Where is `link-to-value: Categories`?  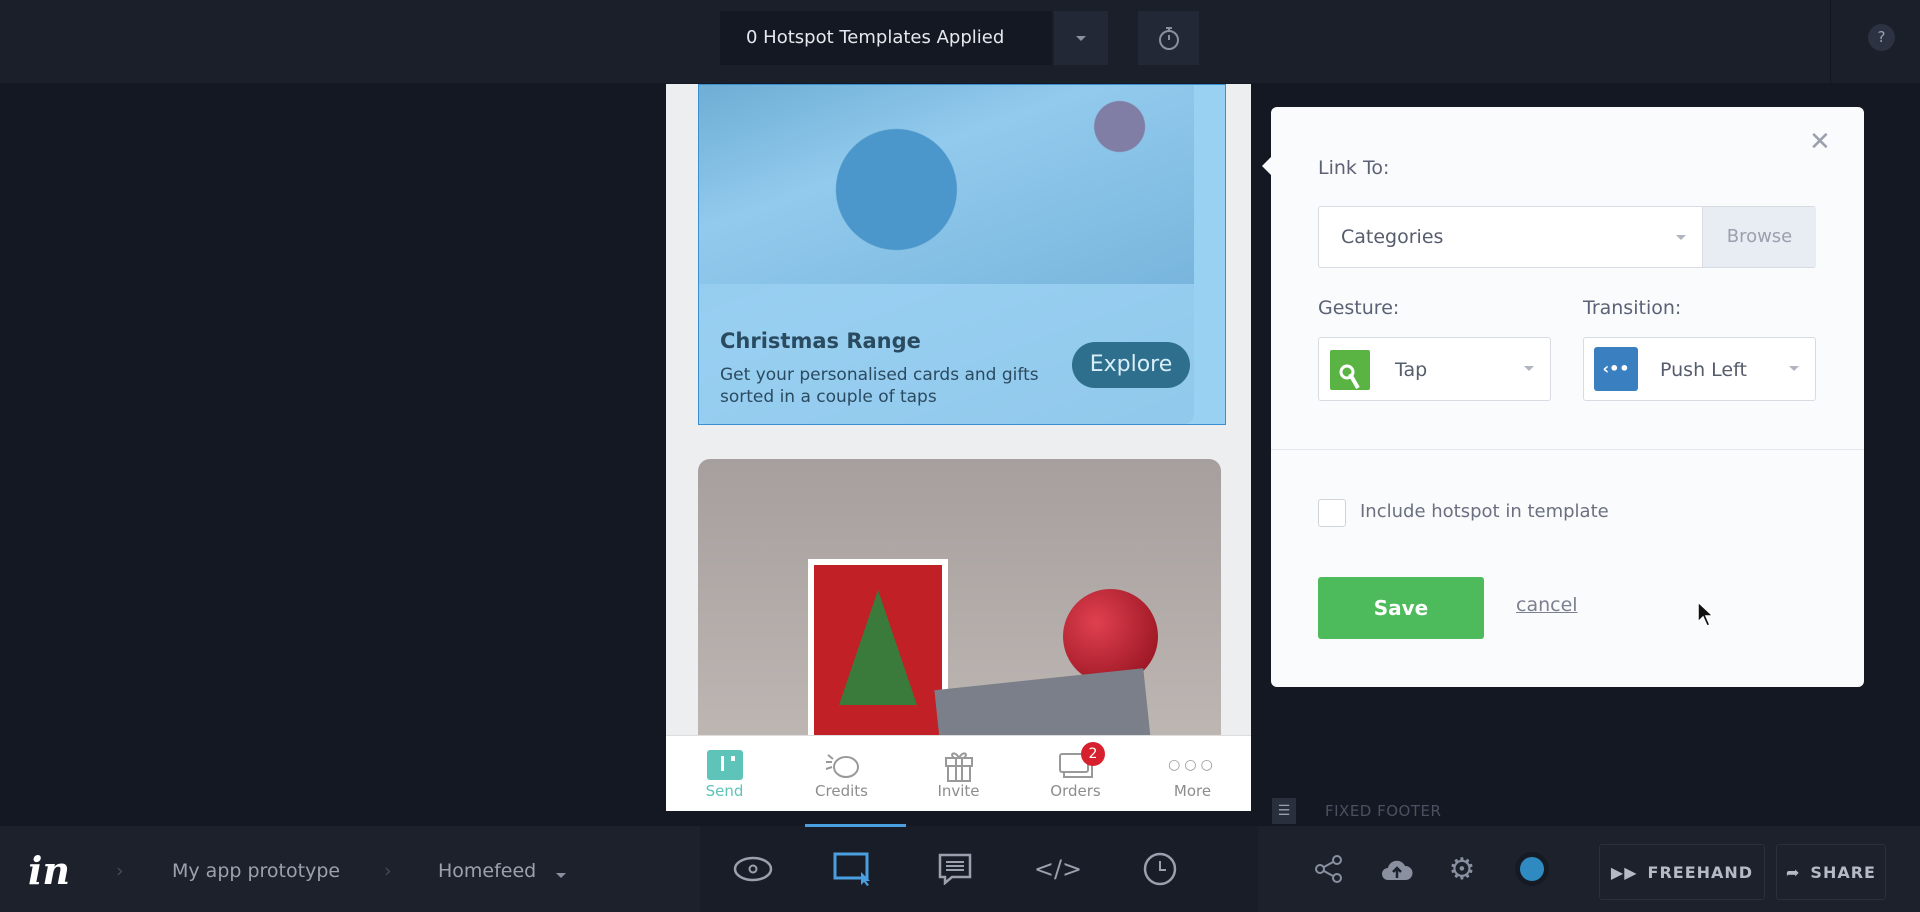 link-to-value: Categories is located at coordinates (1392, 237).